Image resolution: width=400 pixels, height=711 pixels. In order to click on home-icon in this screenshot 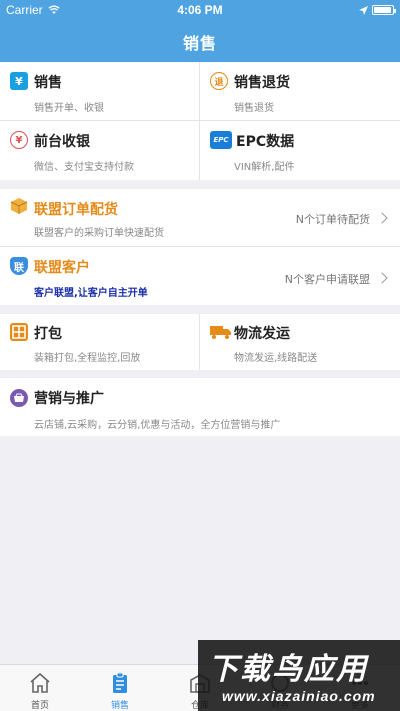, I will do `click(40, 682)`.